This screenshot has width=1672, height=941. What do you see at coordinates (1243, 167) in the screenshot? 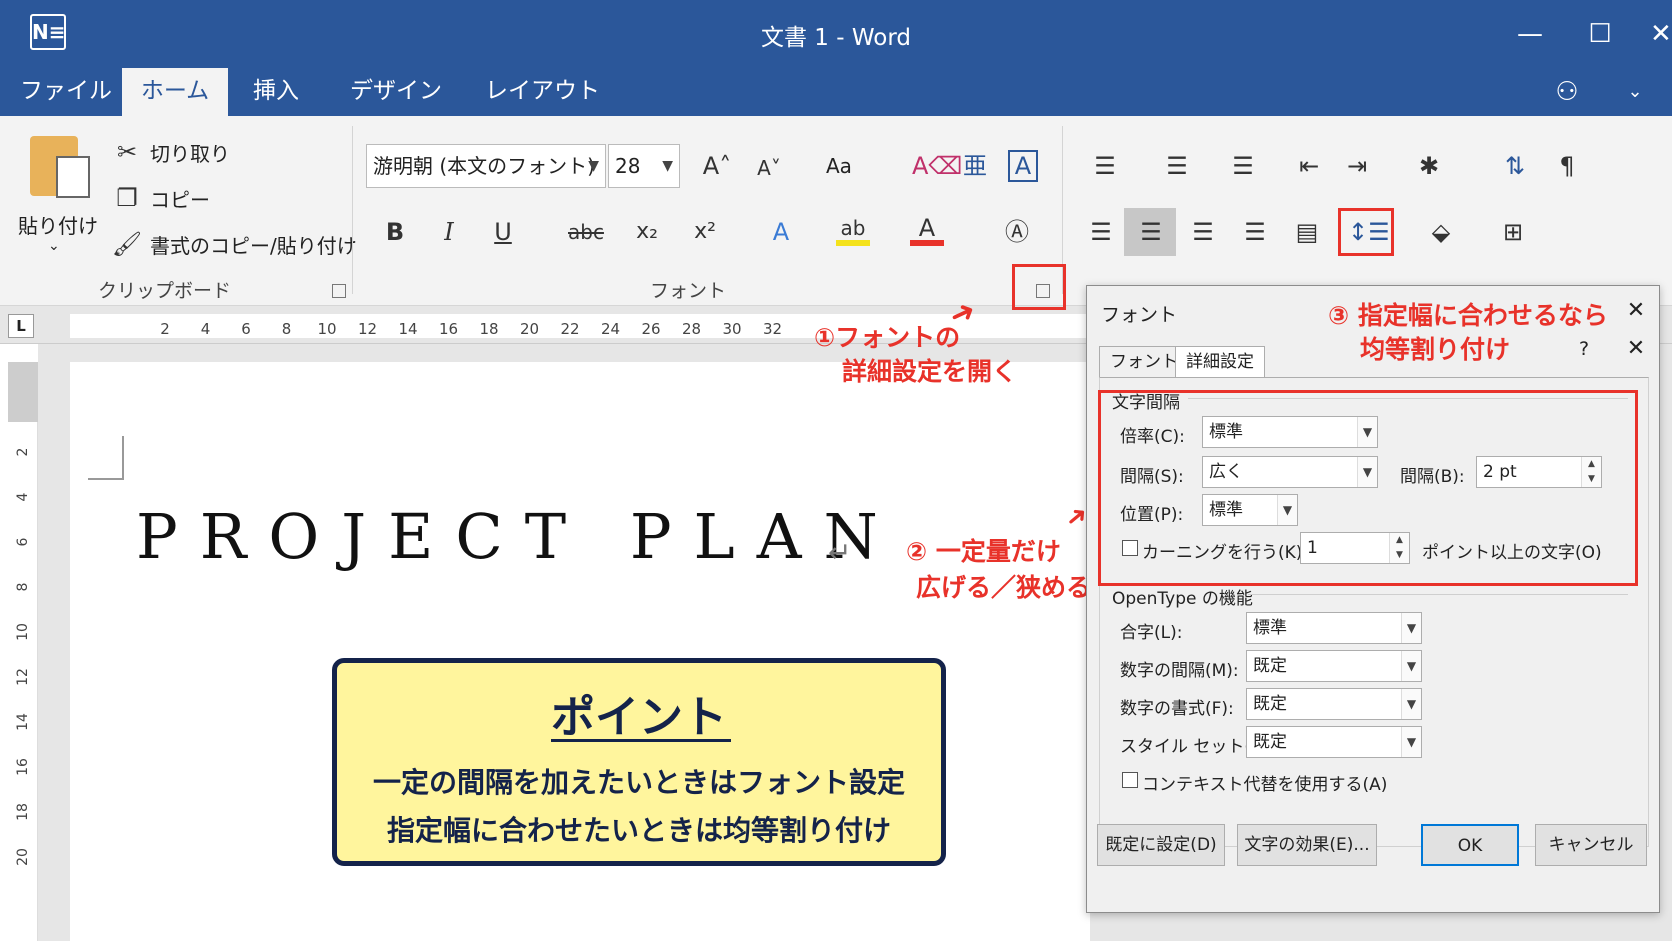
I see `multilevel-list-icon: ☰` at bounding box center [1243, 167].